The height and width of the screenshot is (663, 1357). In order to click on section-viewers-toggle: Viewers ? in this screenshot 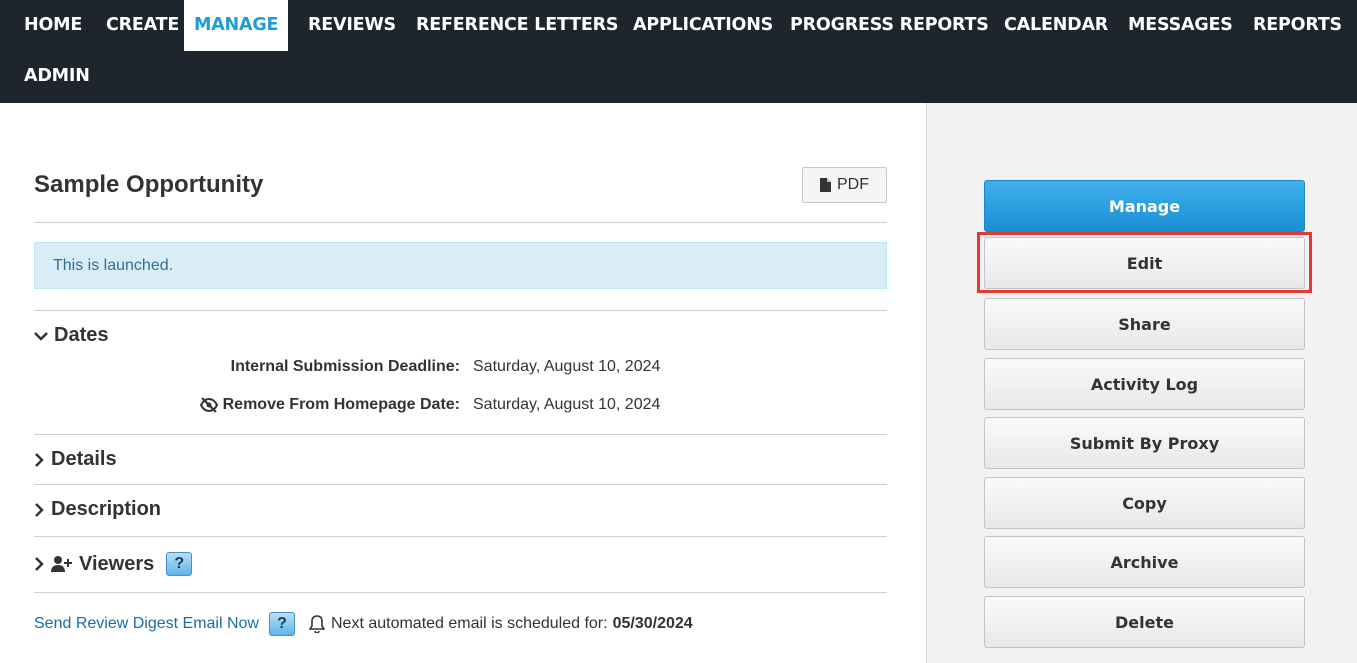, I will do `click(113, 564)`.